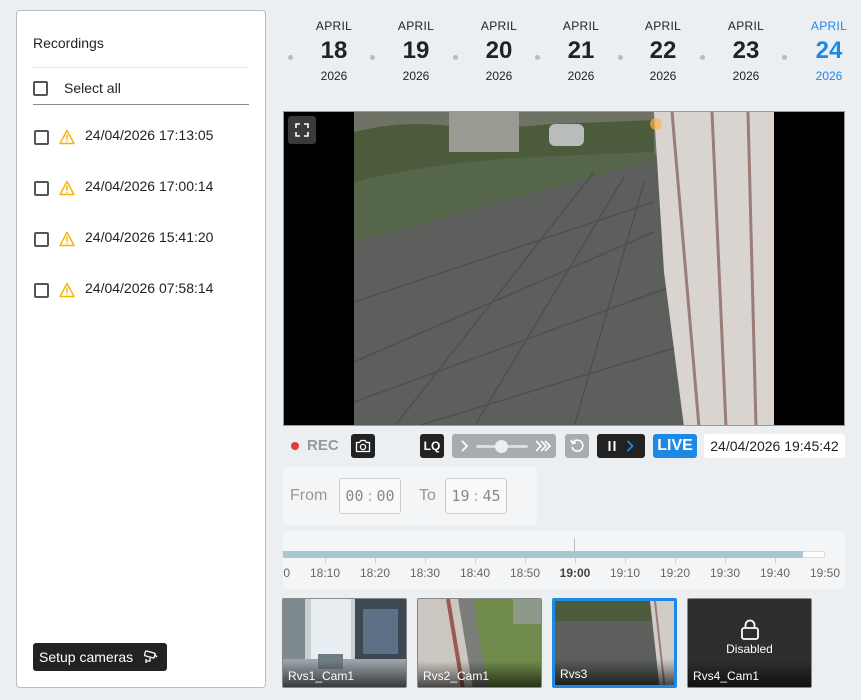 The image size is (861, 700). What do you see at coordinates (344, 674) in the screenshot?
I see `camera-name: Rvs1_Cam1` at bounding box center [344, 674].